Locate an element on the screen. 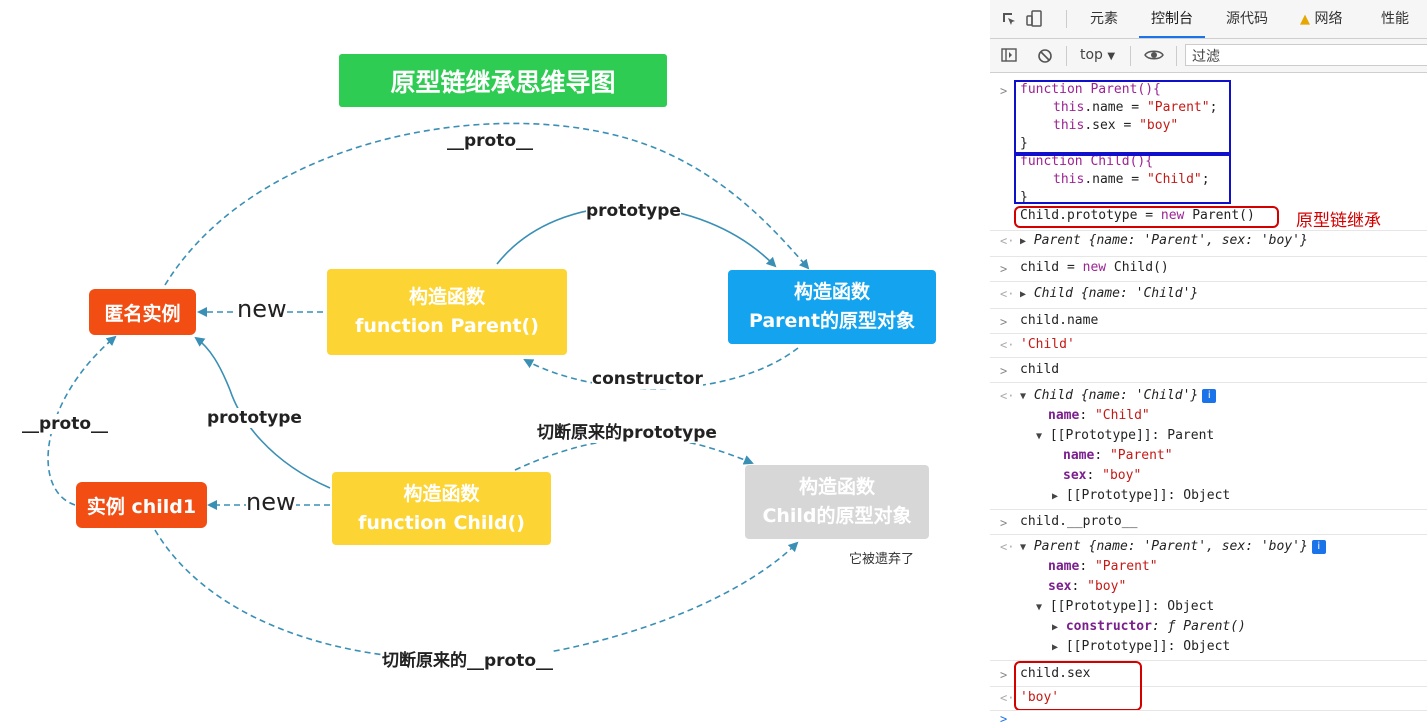 The height and width of the screenshot is (724, 1427). tab-sources: 源代码 is located at coordinates (1247, 19).